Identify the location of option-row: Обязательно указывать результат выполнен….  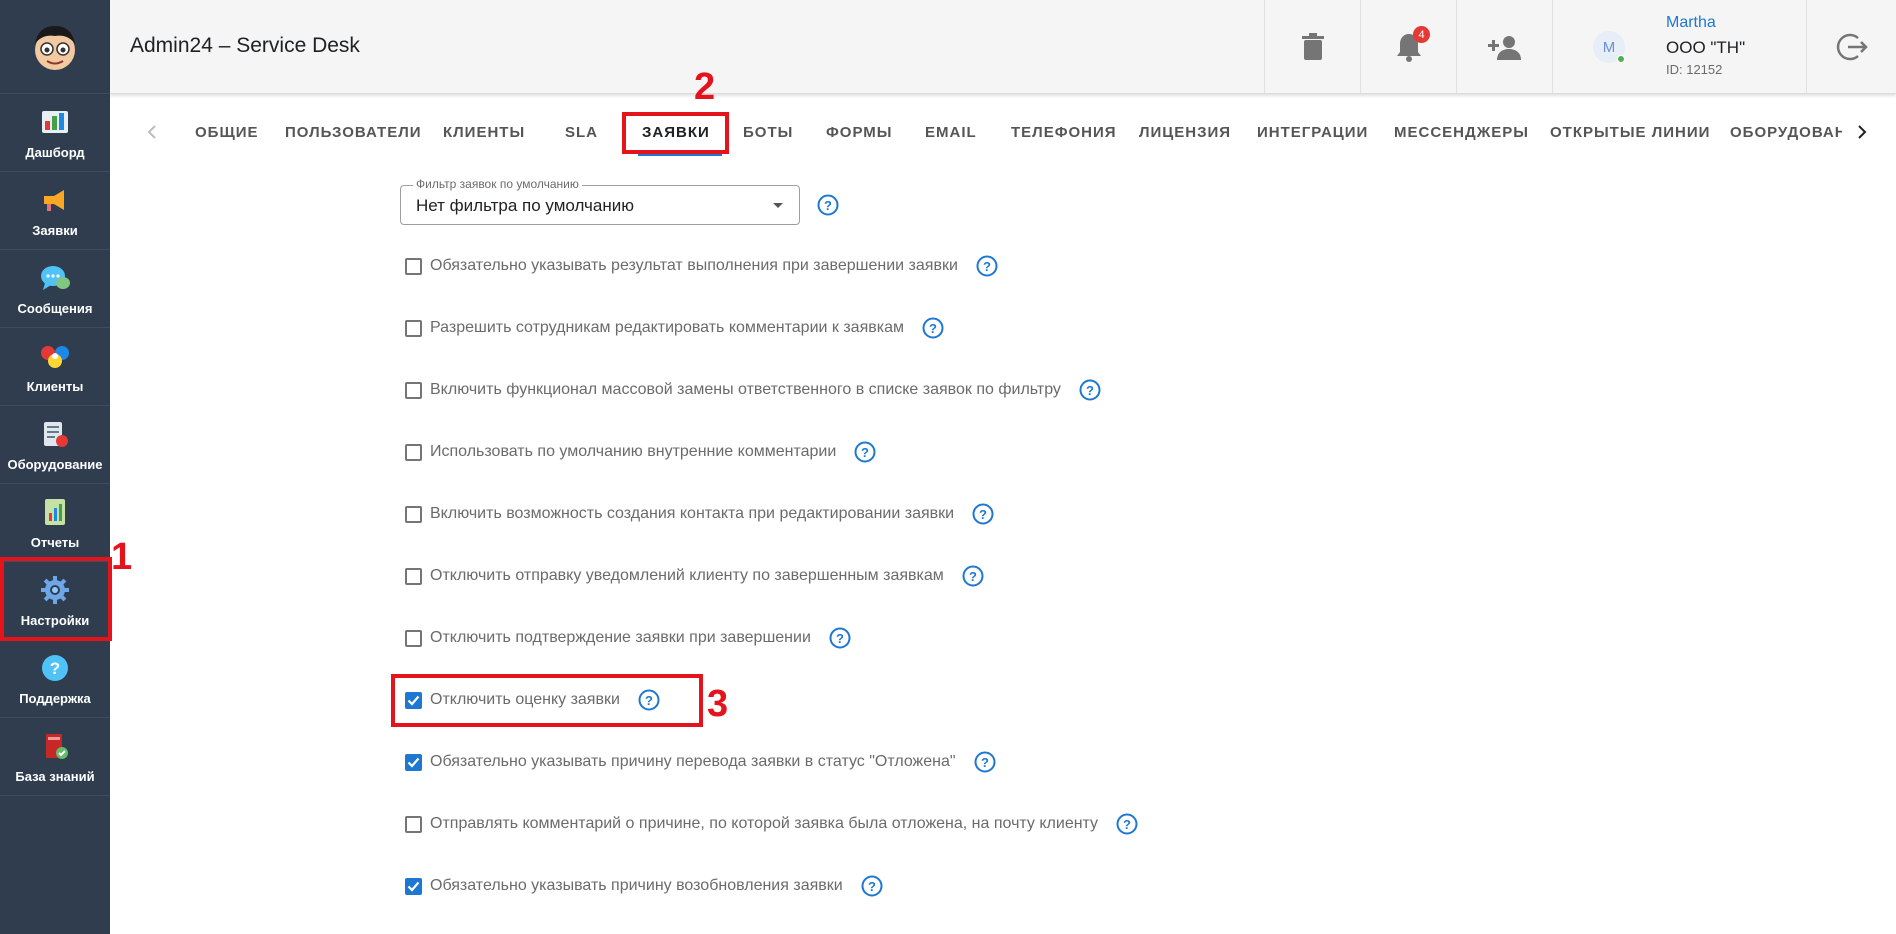
(701, 266).